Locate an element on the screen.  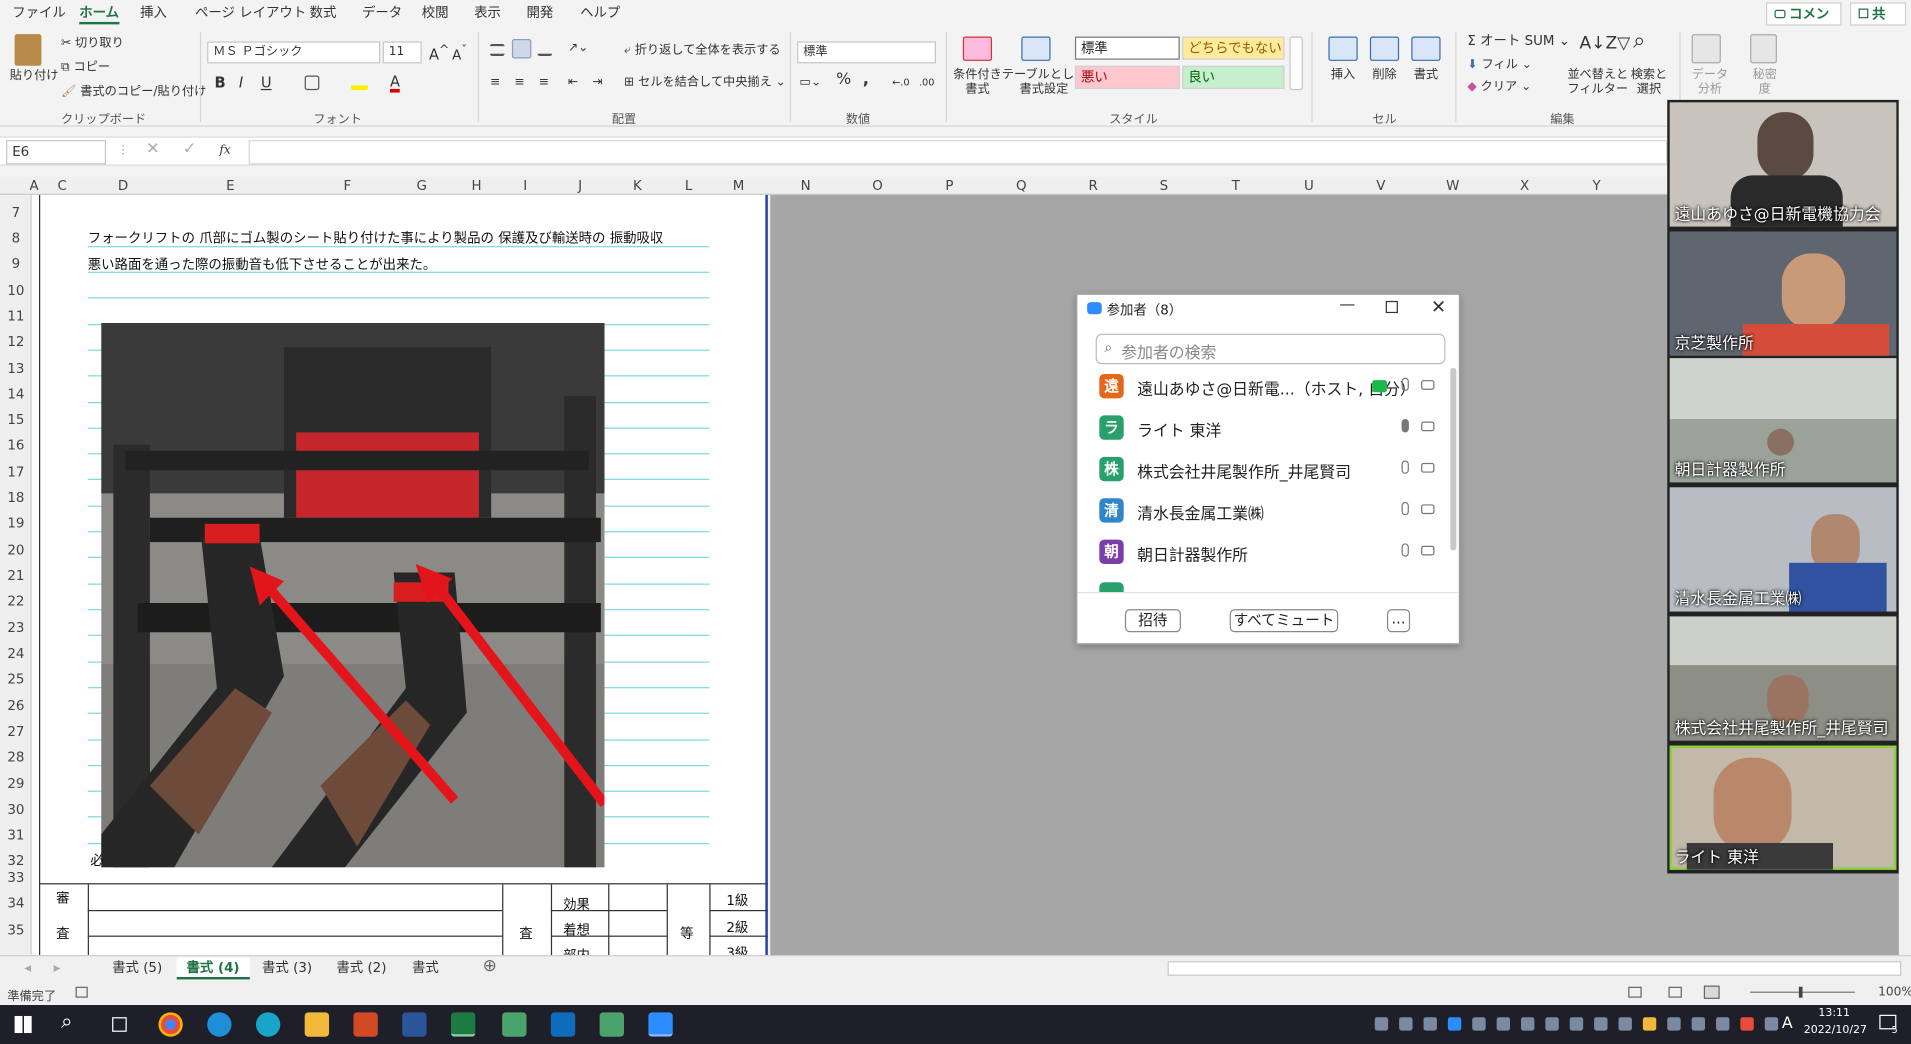
col-header: Q is located at coordinates (1021, 186).